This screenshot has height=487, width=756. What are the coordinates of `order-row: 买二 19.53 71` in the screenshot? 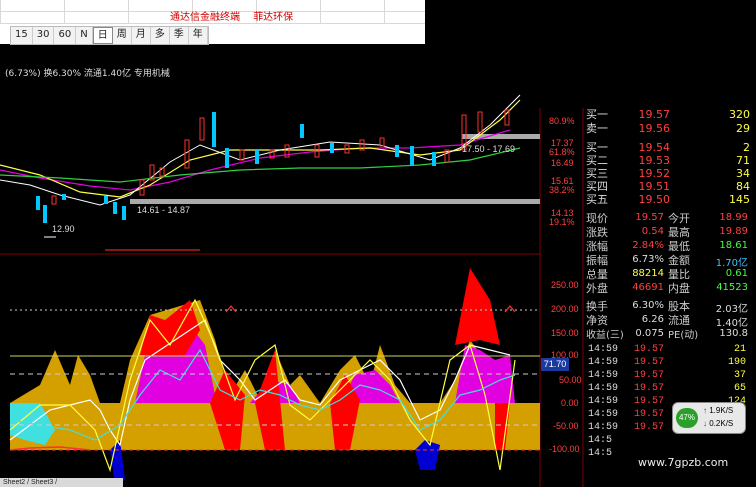 It's located at (668, 160).